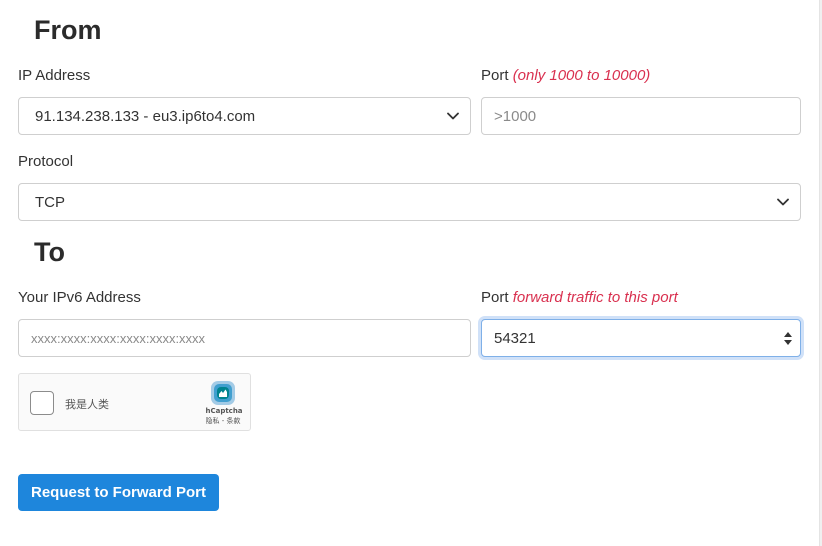  I want to click on ip-address-selected-value: 91.134.238.133 - eu3.ip6to4.com, so click(145, 116).